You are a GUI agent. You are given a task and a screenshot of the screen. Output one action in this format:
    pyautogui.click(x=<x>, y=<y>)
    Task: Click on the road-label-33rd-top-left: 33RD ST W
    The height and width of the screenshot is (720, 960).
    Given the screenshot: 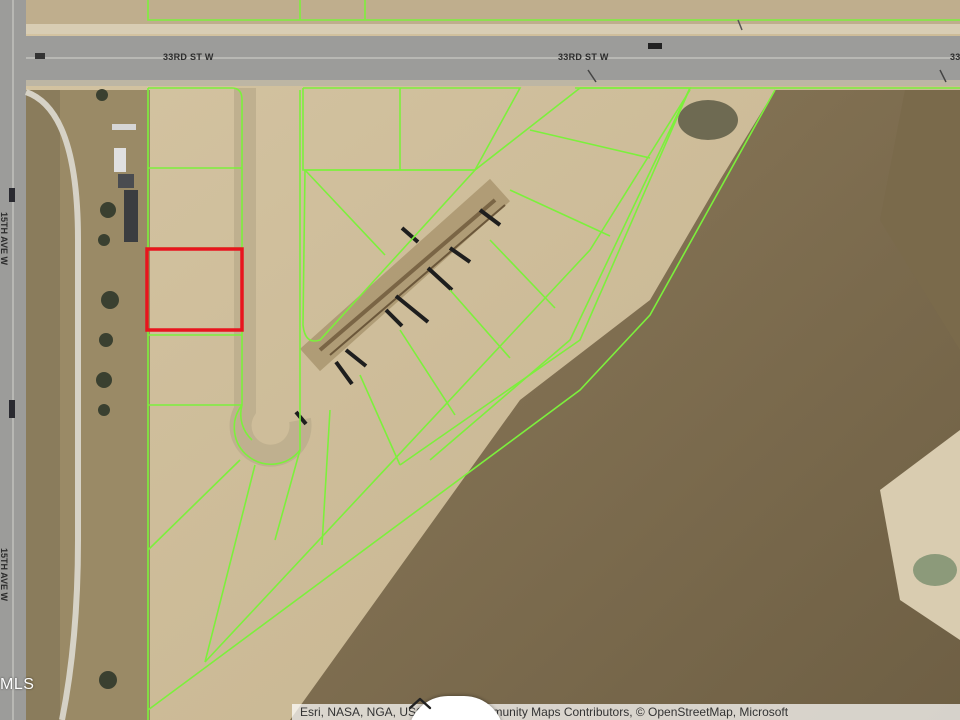 What is the action you would take?
    pyautogui.click(x=188, y=57)
    